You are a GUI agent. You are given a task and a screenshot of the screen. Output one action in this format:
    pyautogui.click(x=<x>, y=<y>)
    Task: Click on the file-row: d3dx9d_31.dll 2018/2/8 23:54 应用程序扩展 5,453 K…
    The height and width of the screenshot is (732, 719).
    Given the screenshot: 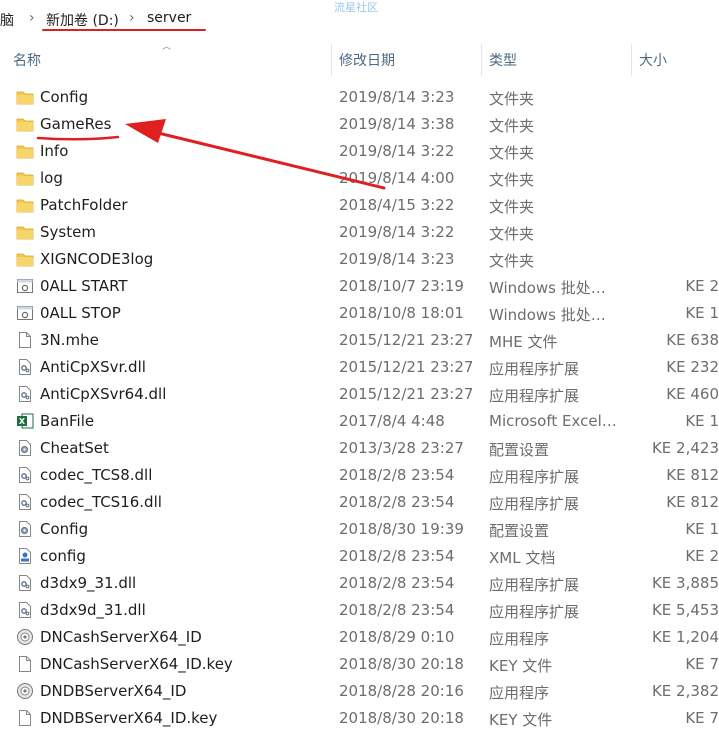 What is the action you would take?
    pyautogui.click(x=359, y=610)
    